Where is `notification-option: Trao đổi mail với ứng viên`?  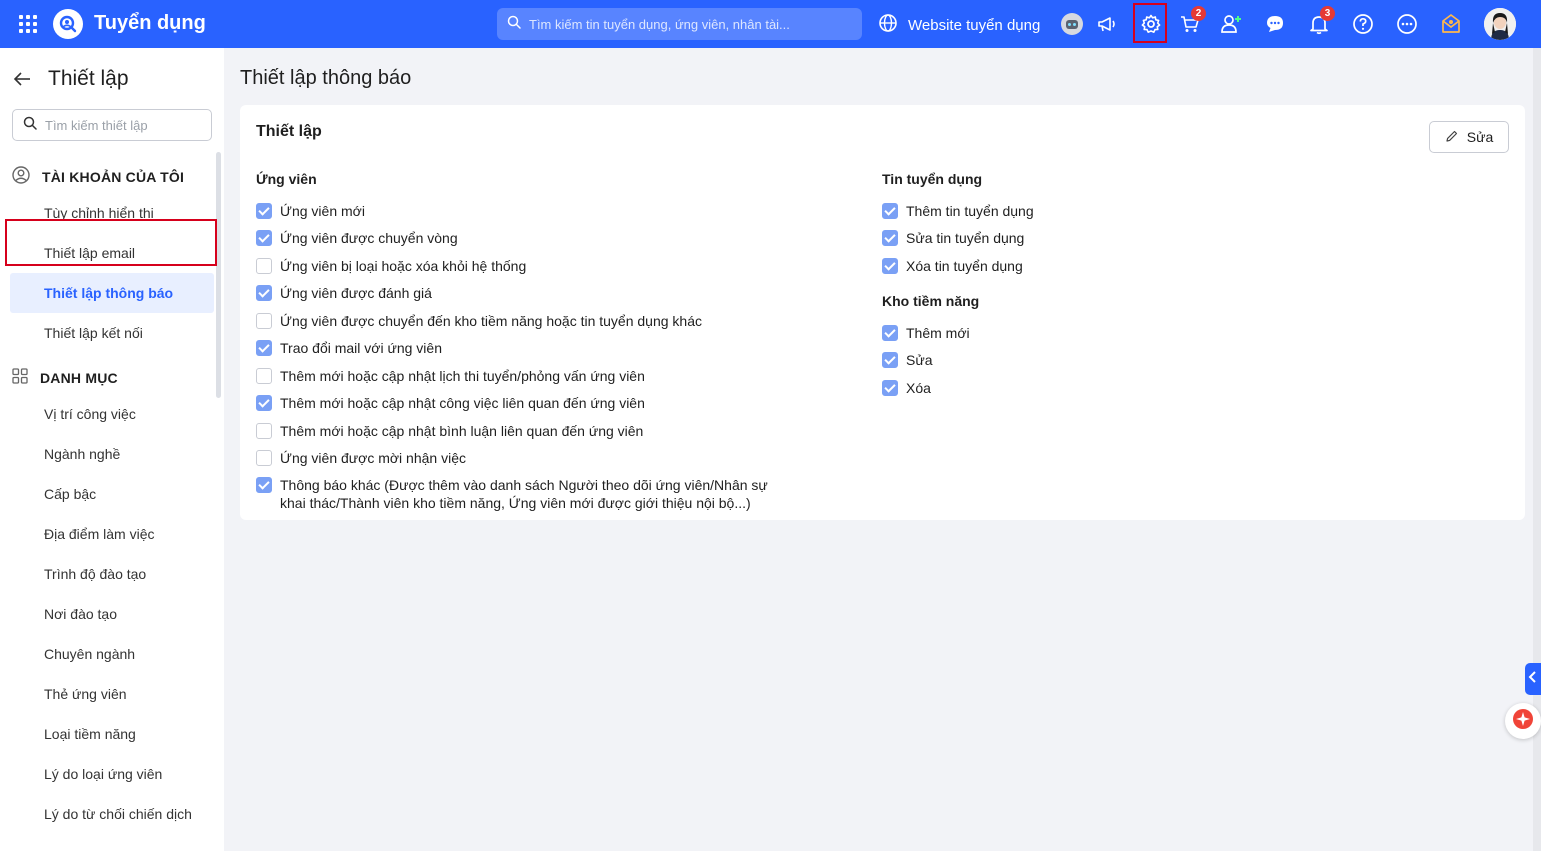
notification-option: Trao đổi mail với ứng viên is located at coordinates (526, 348).